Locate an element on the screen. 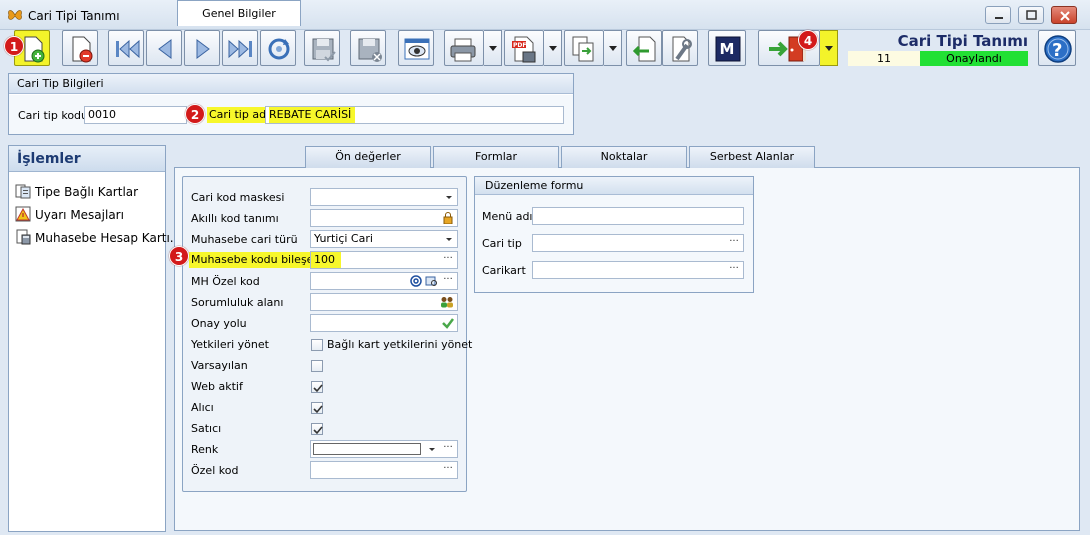 Image resolution: width=1090 pixels, height=535 pixels. pdf-export-button: PDF is located at coordinates (524, 48).